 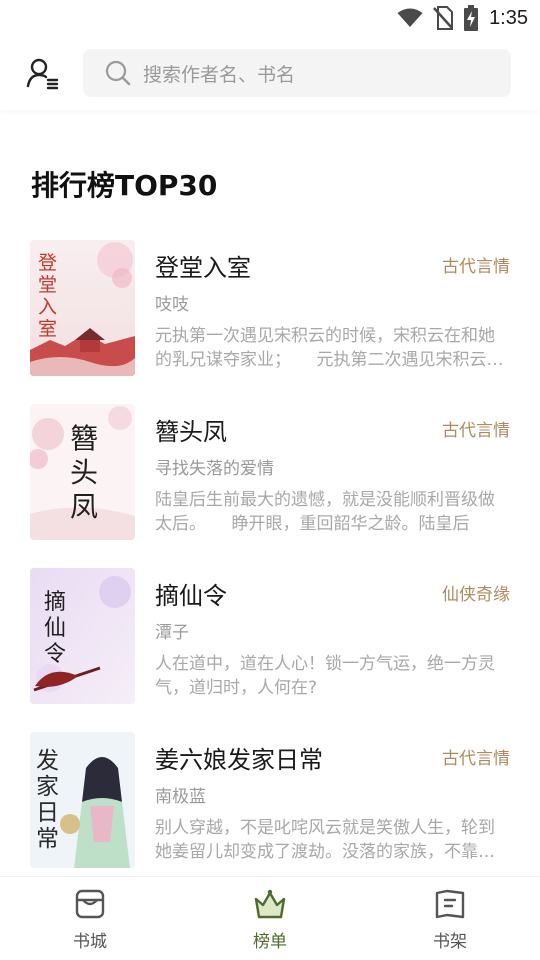 What do you see at coordinates (325, 512) in the screenshot?
I see `book-description: 陆皇后生前最大的遗憾，就是没能顺利晋级做太后。 睁开眼，重回韶华之龄。陆皇后` at bounding box center [325, 512].